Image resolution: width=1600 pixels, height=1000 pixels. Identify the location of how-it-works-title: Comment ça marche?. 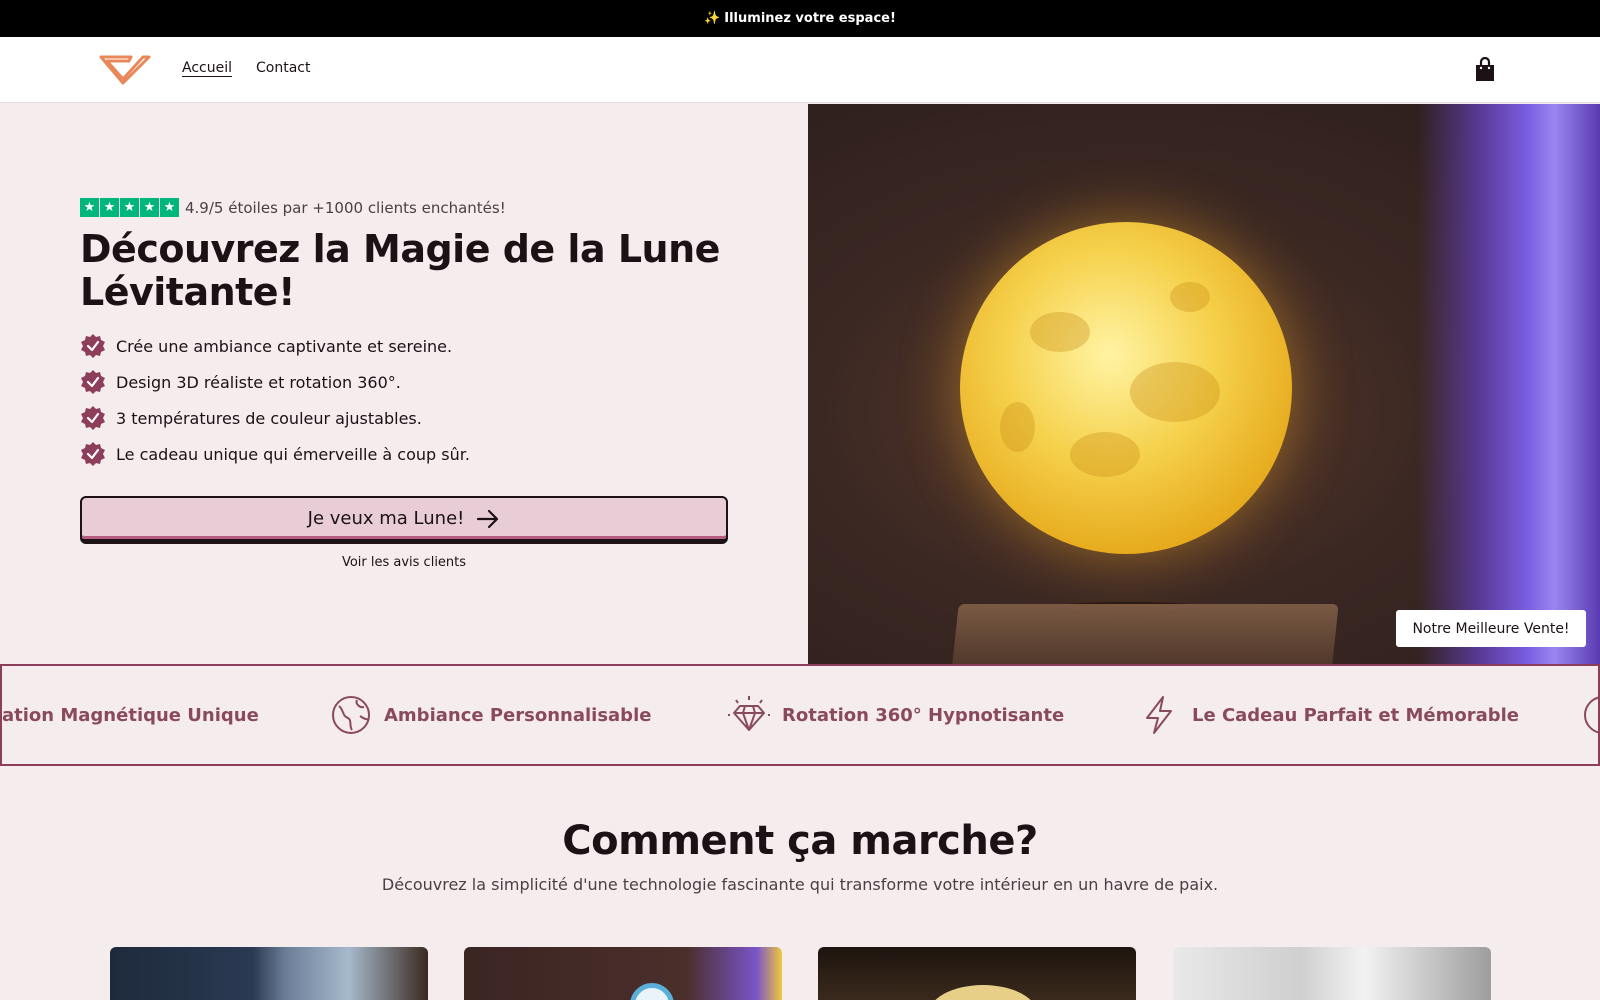
(800, 841).